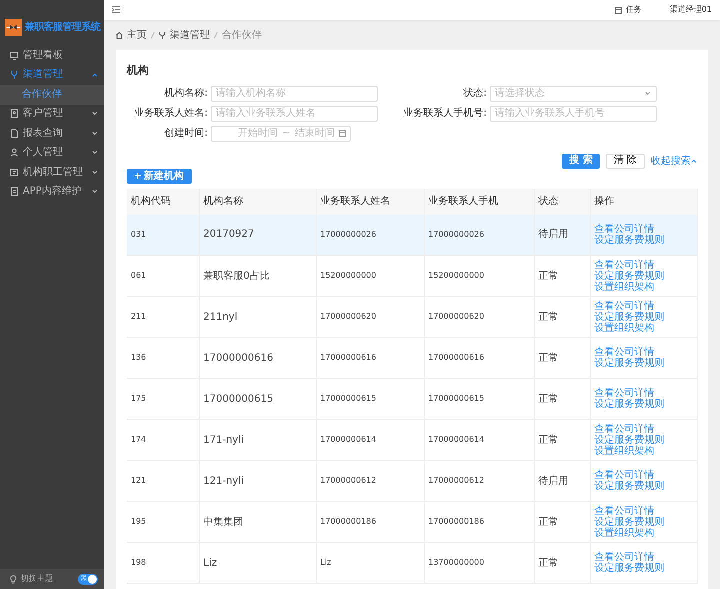 Image resolution: width=720 pixels, height=589 pixels. What do you see at coordinates (370, 201) in the screenshot?
I see `column-header: 业务联系人姓名` at bounding box center [370, 201].